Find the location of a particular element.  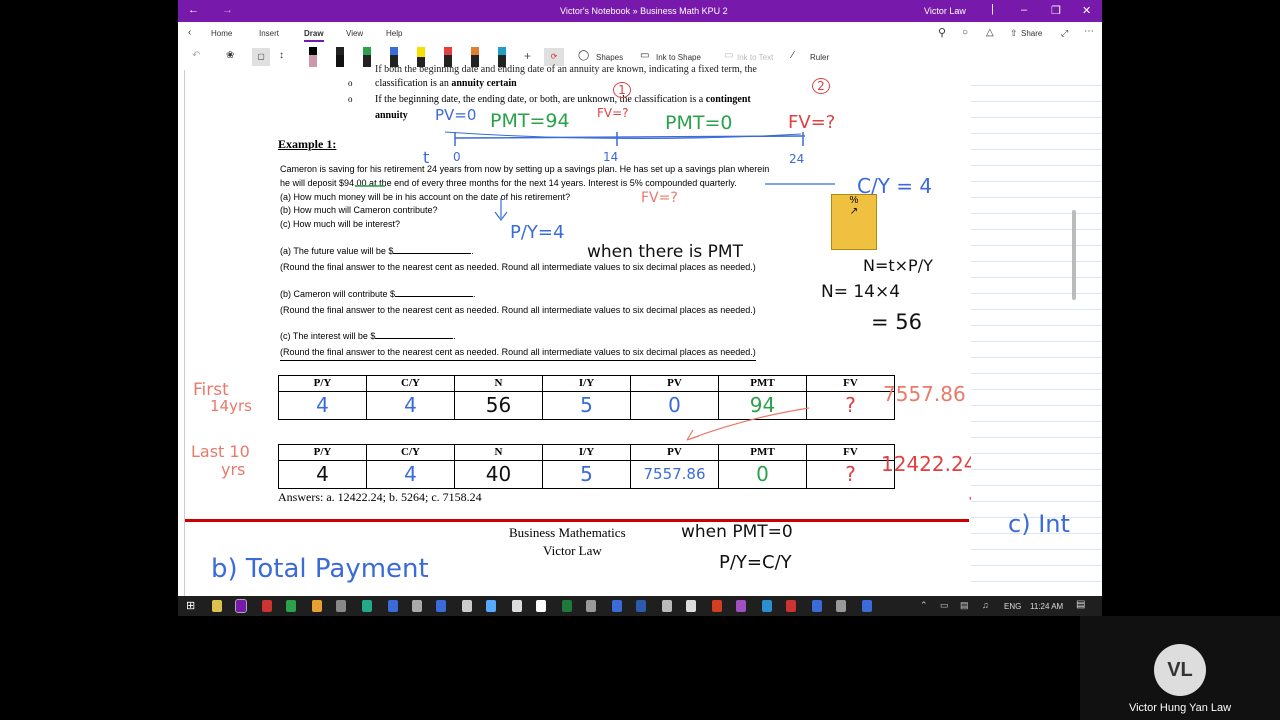

word-icon is located at coordinates (641, 606).